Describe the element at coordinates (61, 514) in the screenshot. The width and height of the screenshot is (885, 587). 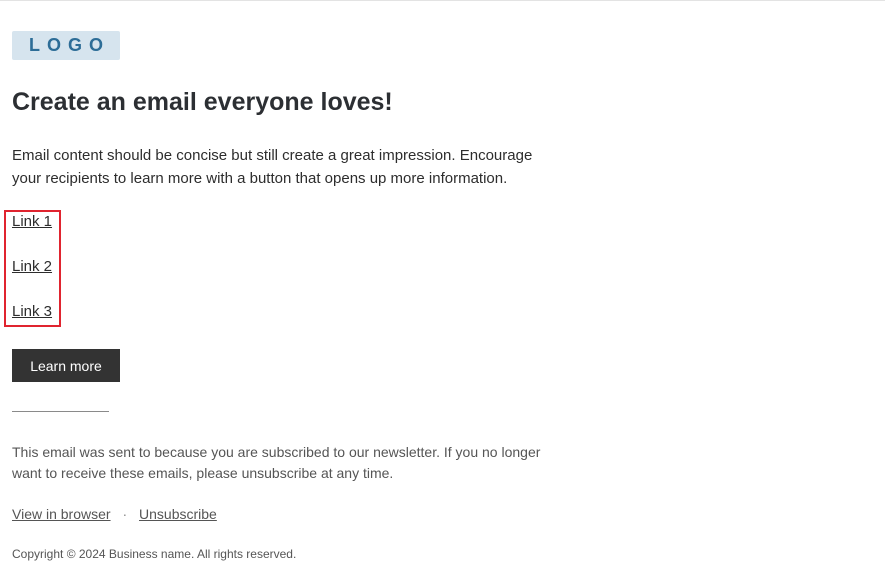
I see `view-in-browser-link: View in browser` at that location.